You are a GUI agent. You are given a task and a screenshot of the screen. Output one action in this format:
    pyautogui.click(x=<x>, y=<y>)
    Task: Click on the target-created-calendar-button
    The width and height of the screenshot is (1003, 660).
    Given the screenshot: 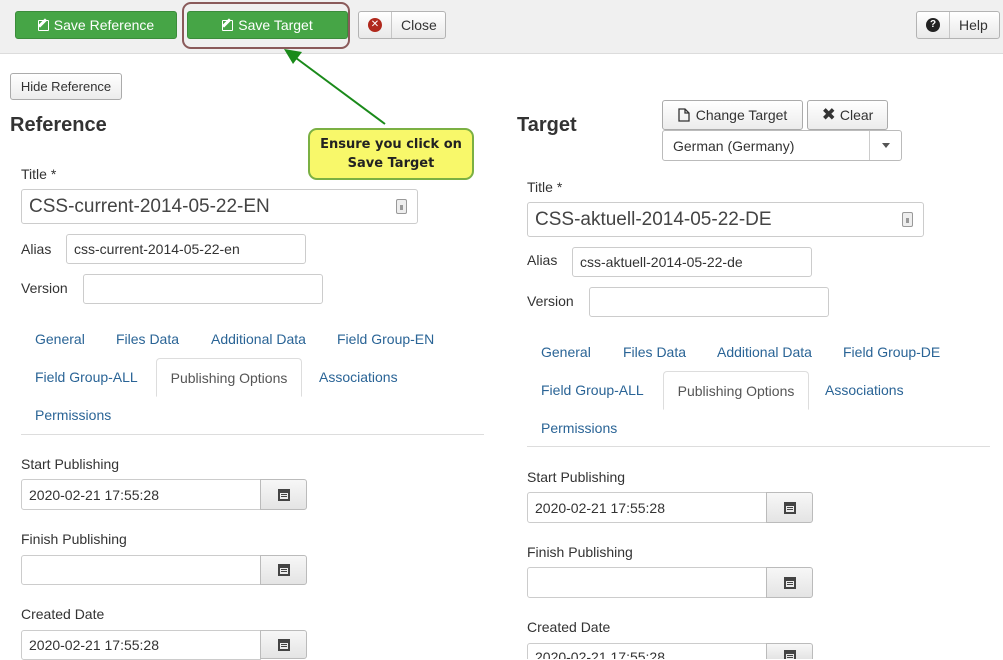 What is the action you would take?
    pyautogui.click(x=789, y=651)
    